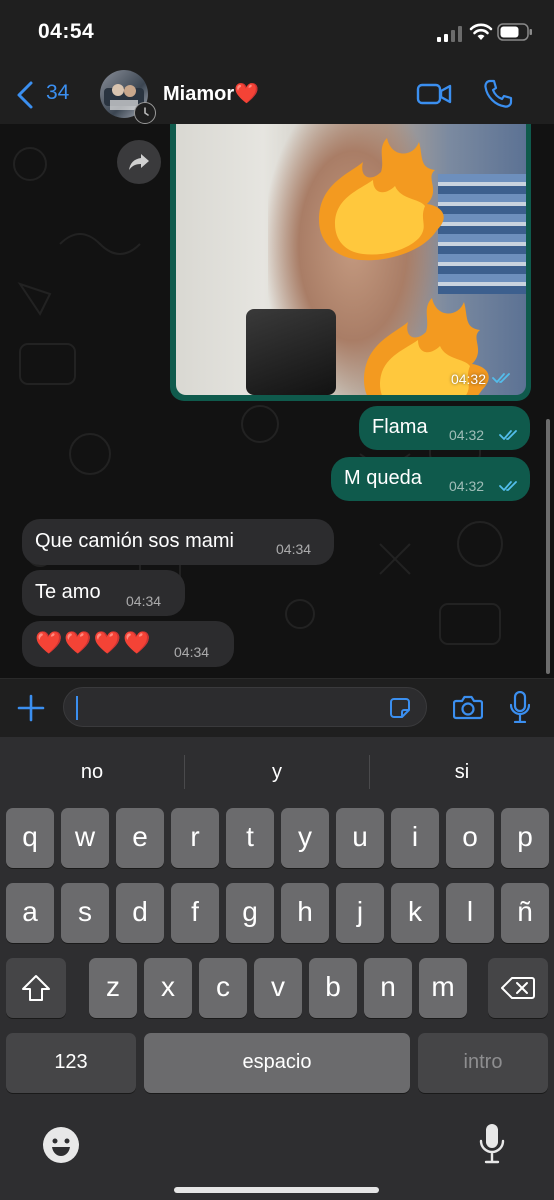 The height and width of the screenshot is (1200, 554). What do you see at coordinates (415, 913) in the screenshot?
I see `key-k: k` at bounding box center [415, 913].